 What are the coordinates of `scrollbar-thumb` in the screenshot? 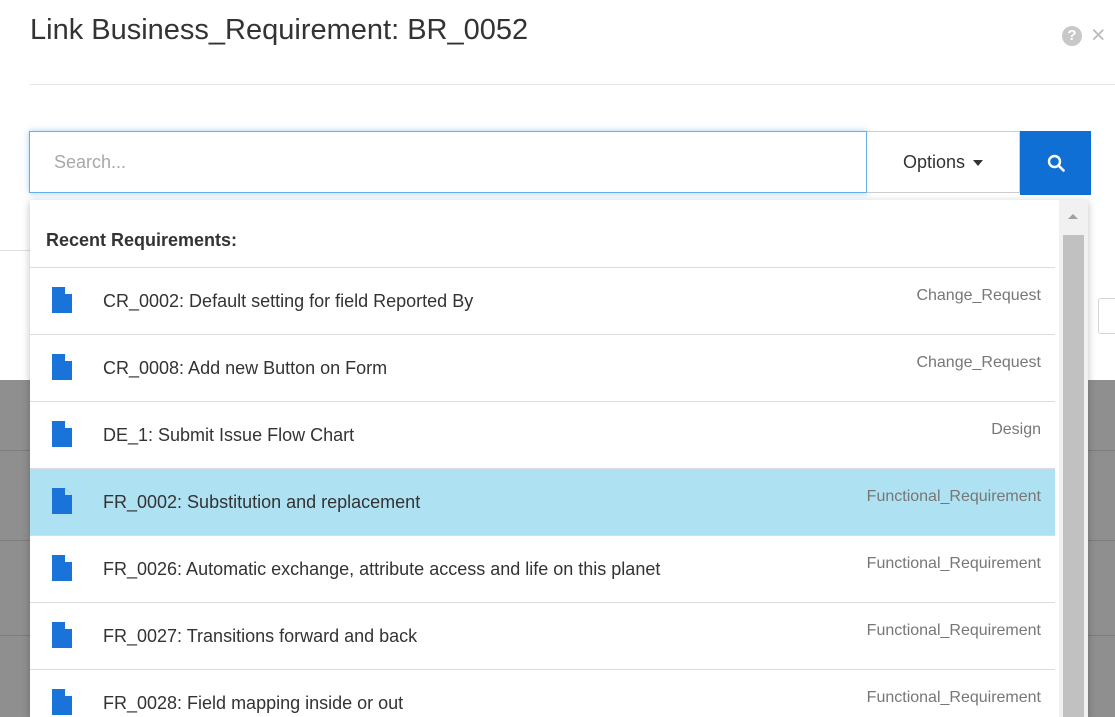 It's located at (1073, 476).